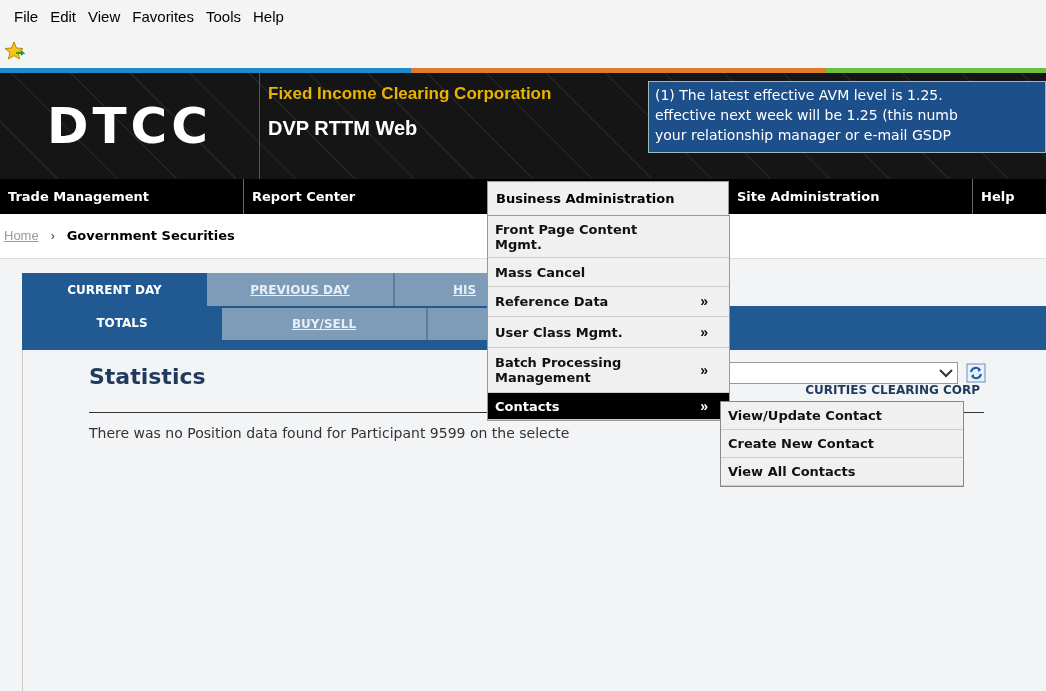 The image size is (1046, 691). I want to click on breadcrumb-current: Government Securities, so click(150, 236).